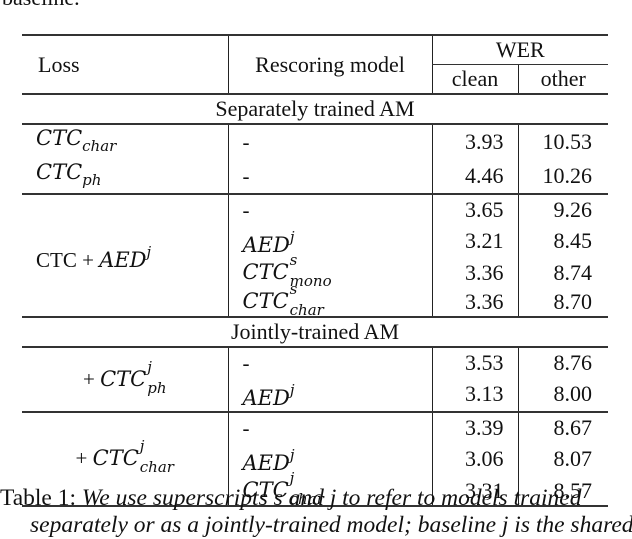 Image resolution: width=632 pixels, height=539 pixels. I want to click on math-scripts: j ph, so click(156, 377).